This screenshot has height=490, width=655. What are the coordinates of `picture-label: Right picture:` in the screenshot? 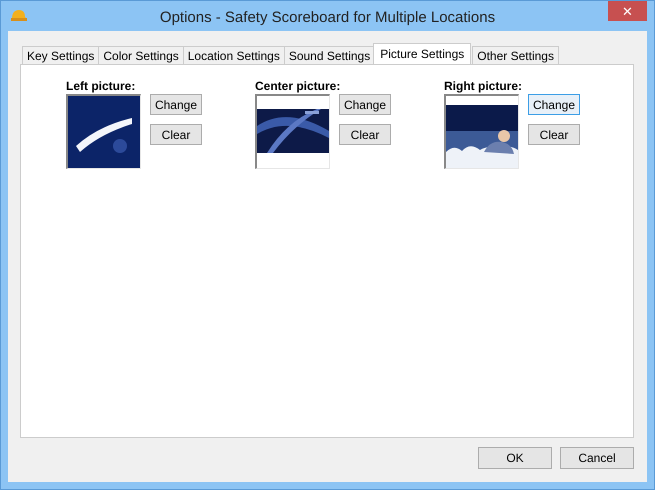 It's located at (483, 86).